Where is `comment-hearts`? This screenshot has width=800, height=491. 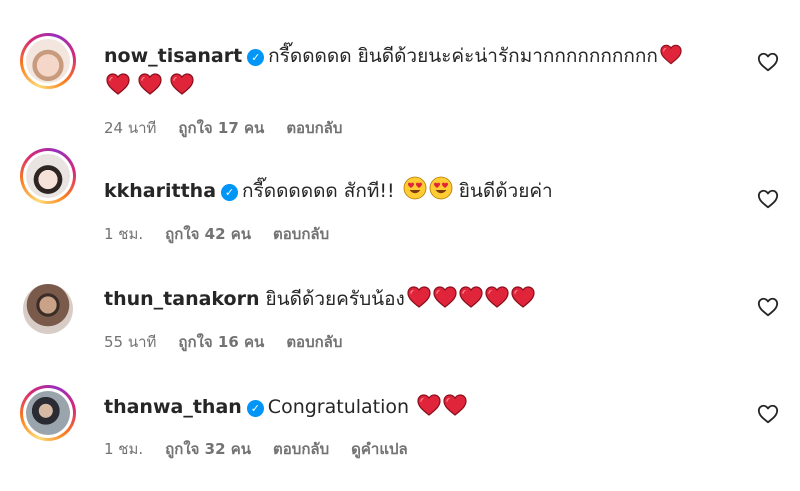 comment-hearts is located at coordinates (149, 86).